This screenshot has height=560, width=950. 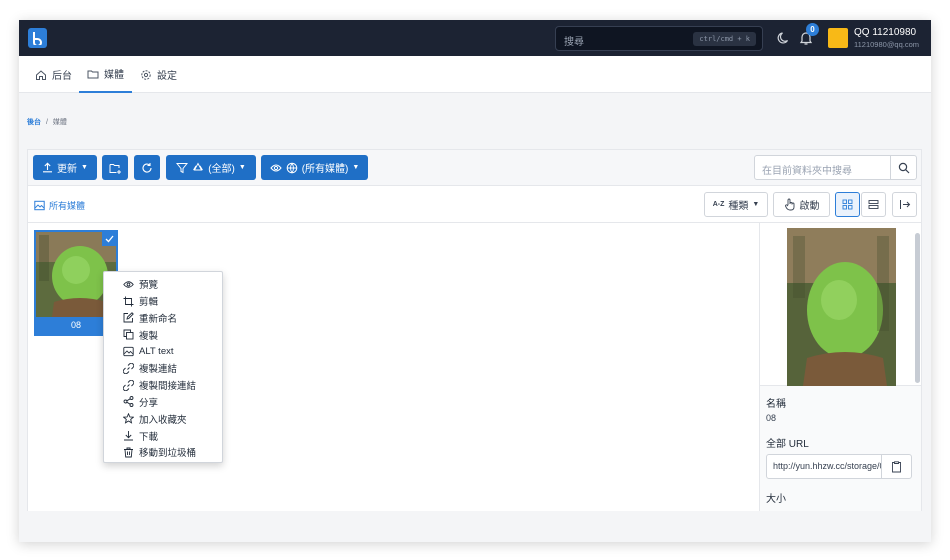 What do you see at coordinates (917, 308) in the screenshot?
I see `details-scrollbar` at bounding box center [917, 308].